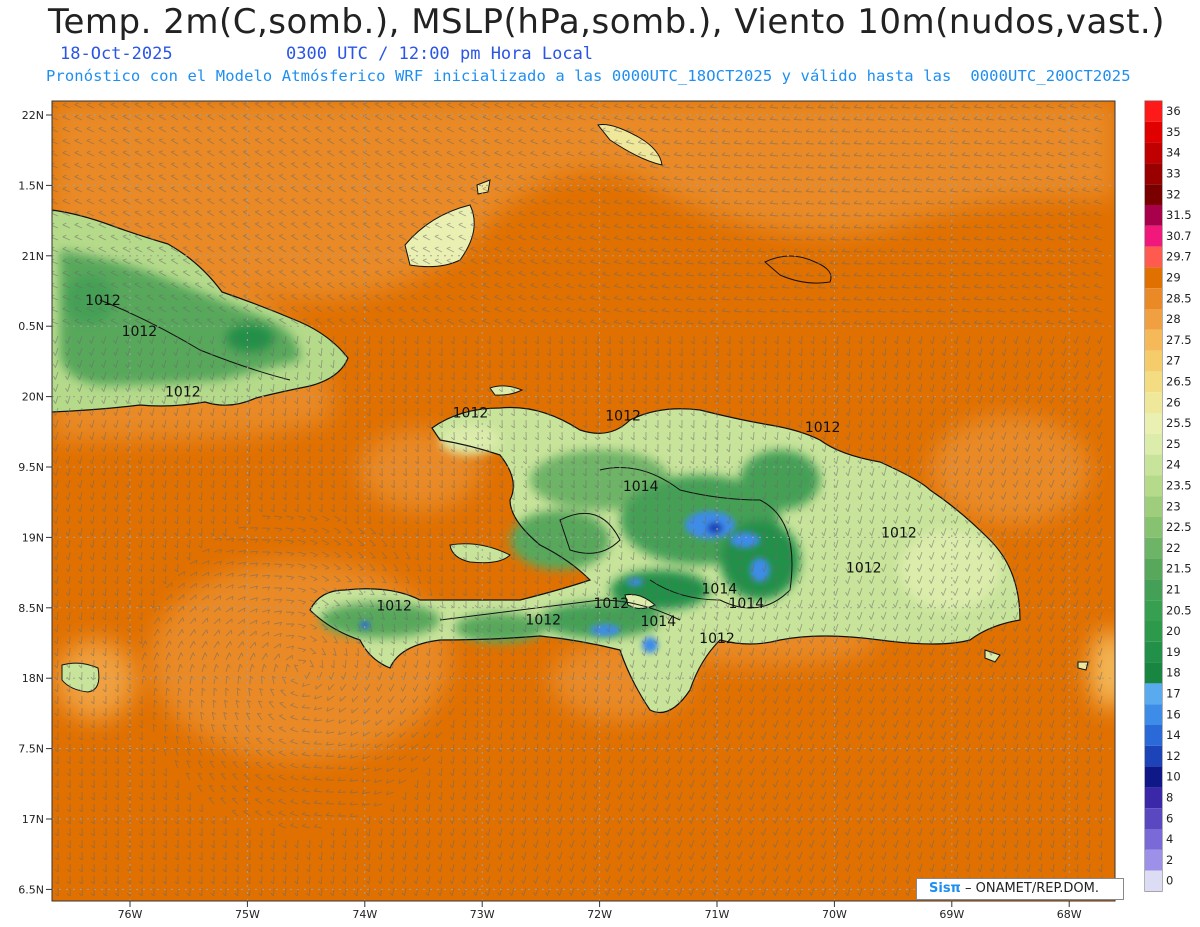 Image resolution: width=1200 pixels, height=927 pixels. What do you see at coordinates (33, 115) in the screenshot?
I see `lat-tick-label: 22N` at bounding box center [33, 115].